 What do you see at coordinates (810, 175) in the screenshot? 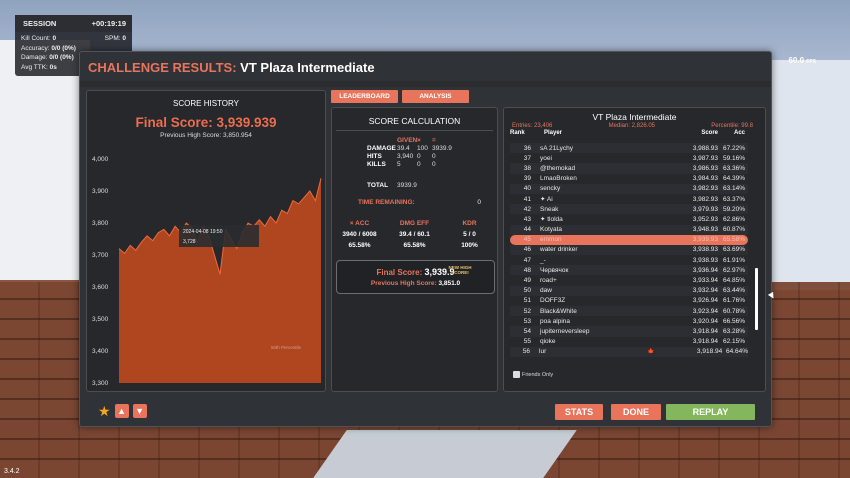
I see `background-wall` at bounding box center [810, 175].